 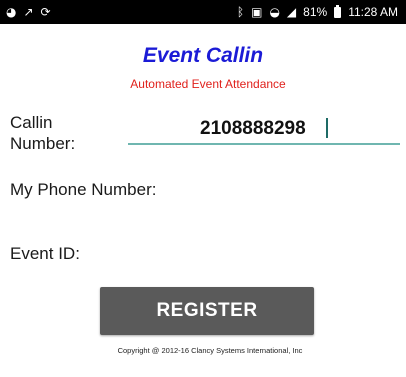 I want to click on status-right: ᛒ ▣ ◒ ◢ 81% 11:28 AM, so click(x=317, y=11).